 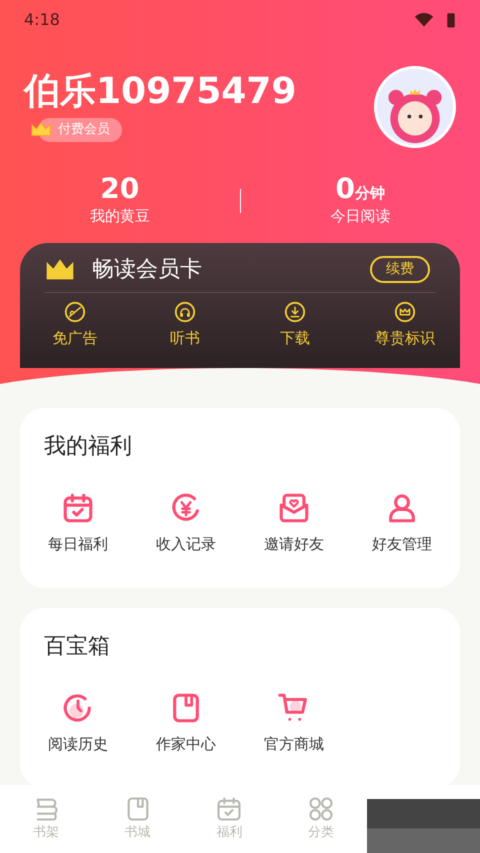 I want to click on section-item: 收入记录, so click(x=186, y=523).